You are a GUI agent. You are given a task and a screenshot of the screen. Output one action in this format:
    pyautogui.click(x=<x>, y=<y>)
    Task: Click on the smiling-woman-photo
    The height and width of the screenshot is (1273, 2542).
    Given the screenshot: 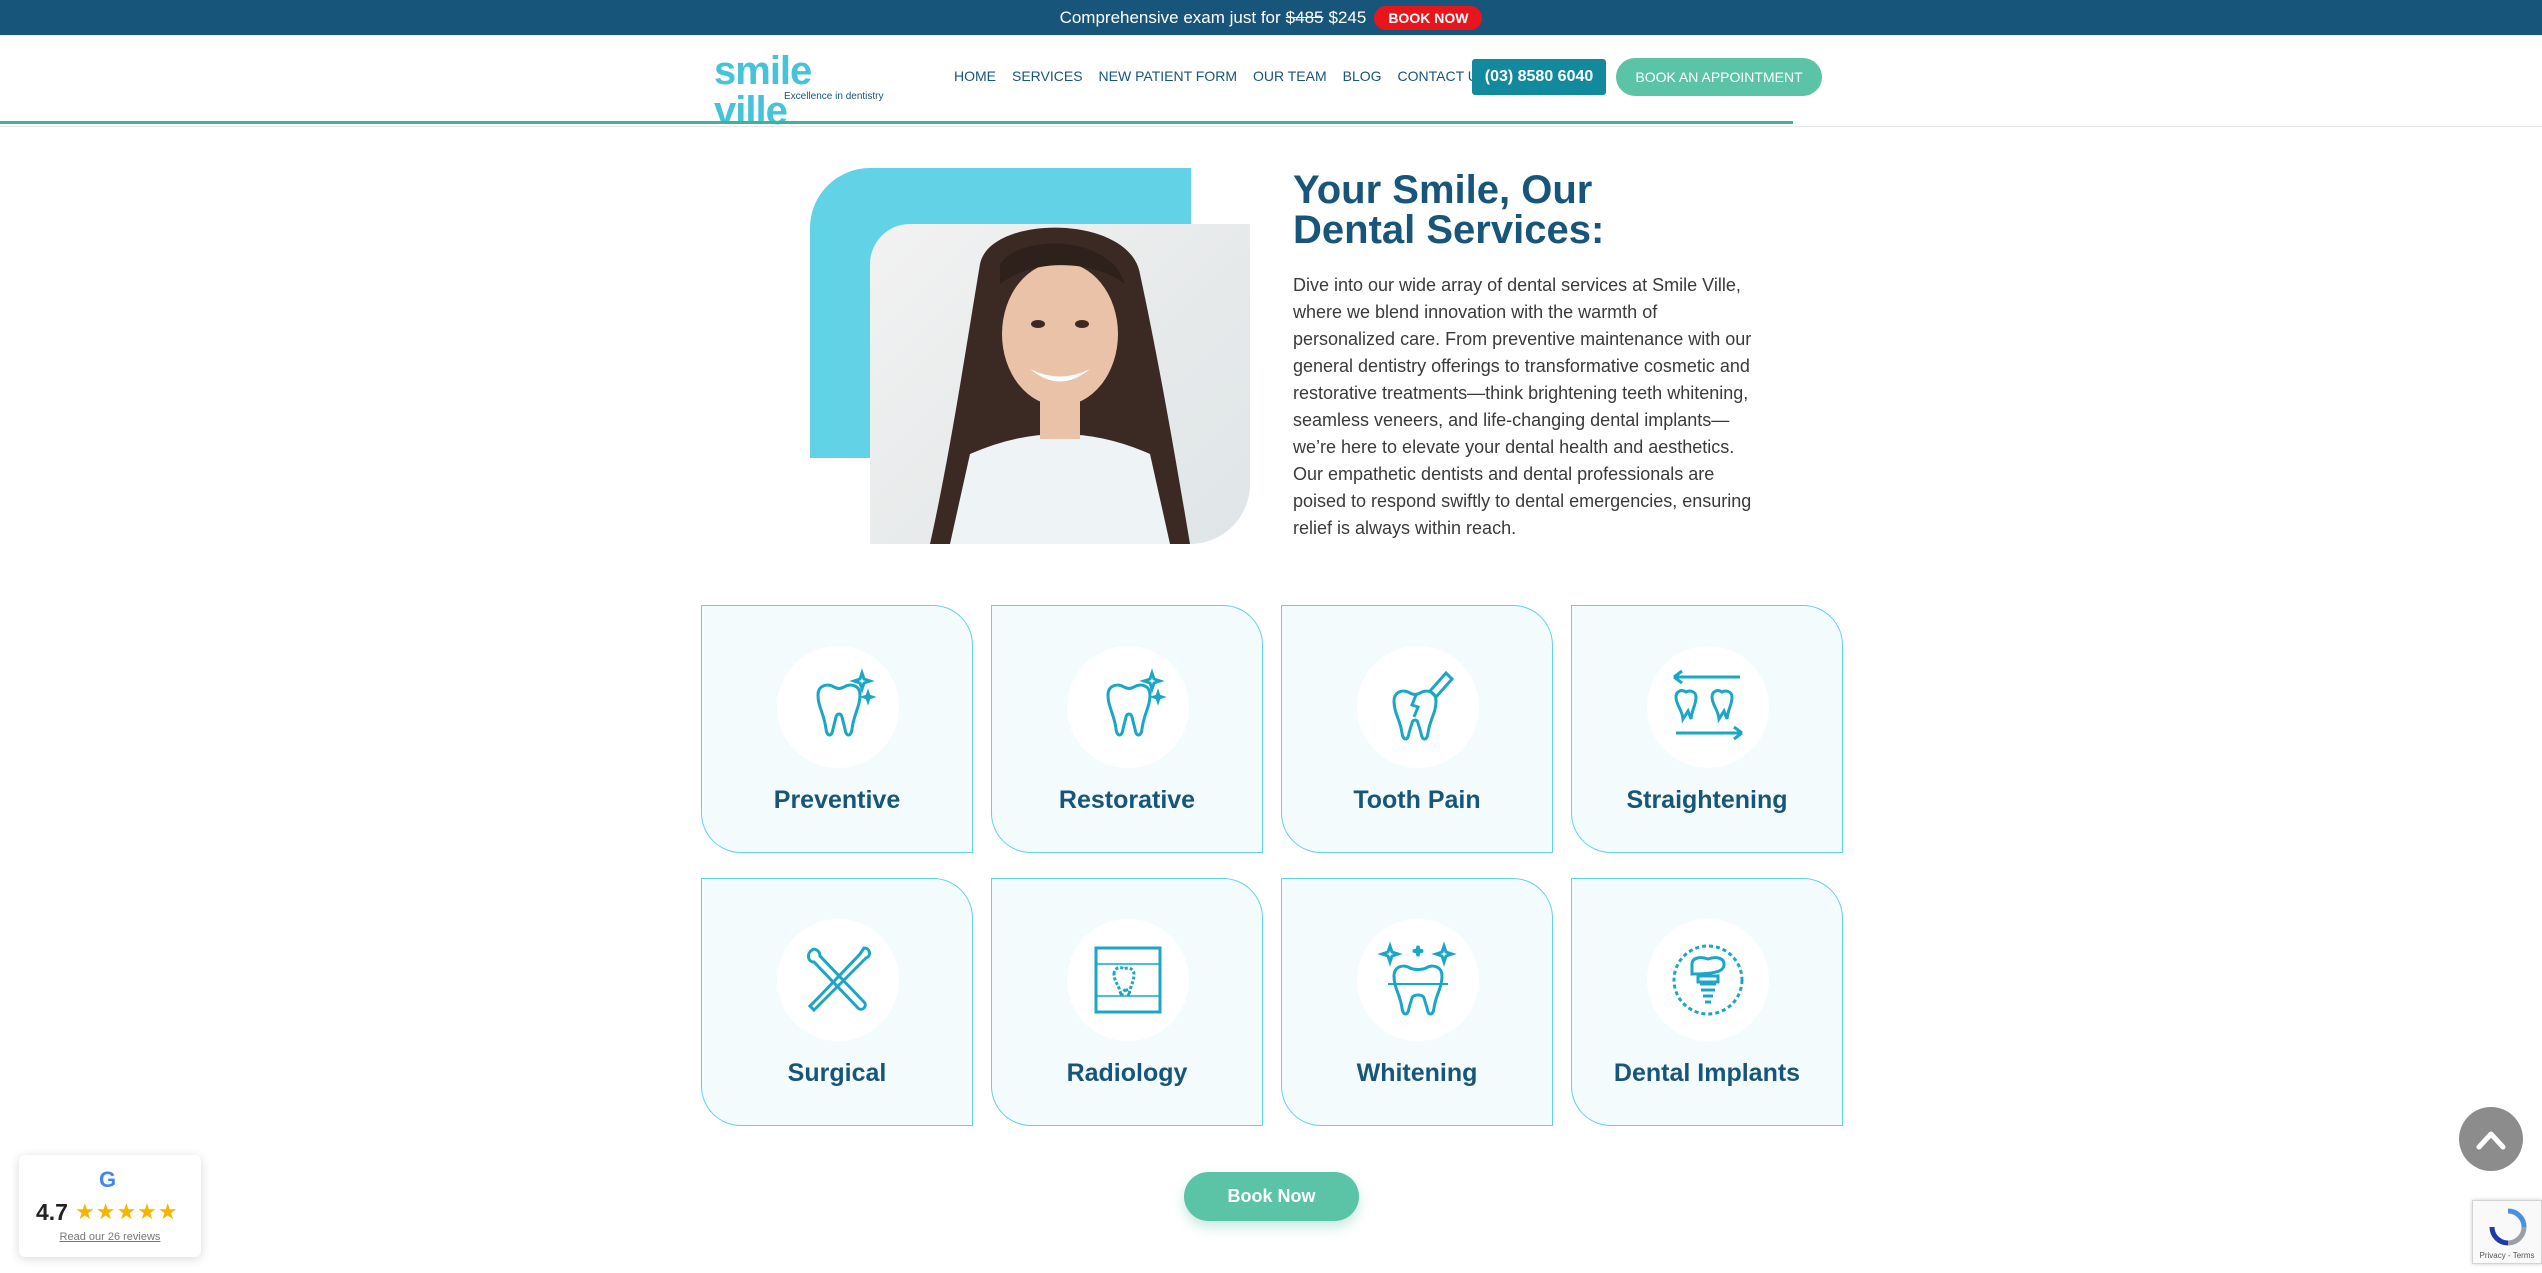 What is the action you would take?
    pyautogui.click(x=1060, y=384)
    